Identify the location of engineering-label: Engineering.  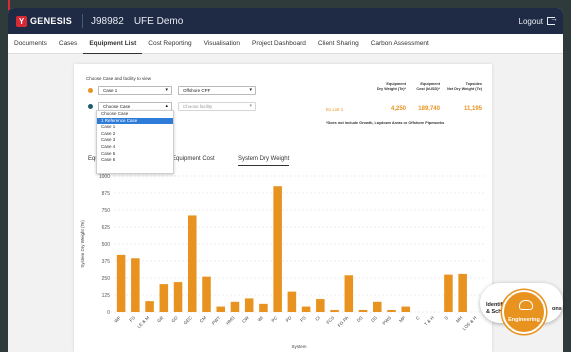
(524, 320).